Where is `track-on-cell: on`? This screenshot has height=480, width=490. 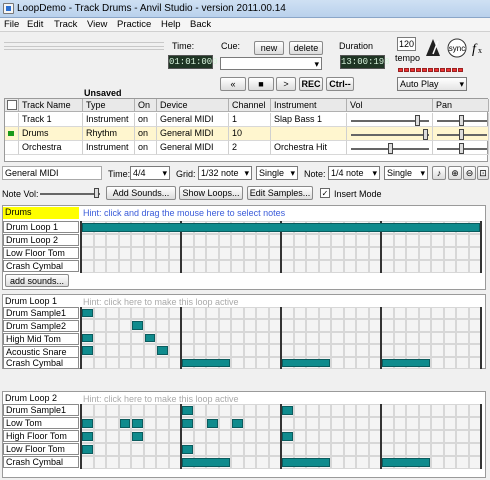 track-on-cell: on is located at coordinates (146, 148).